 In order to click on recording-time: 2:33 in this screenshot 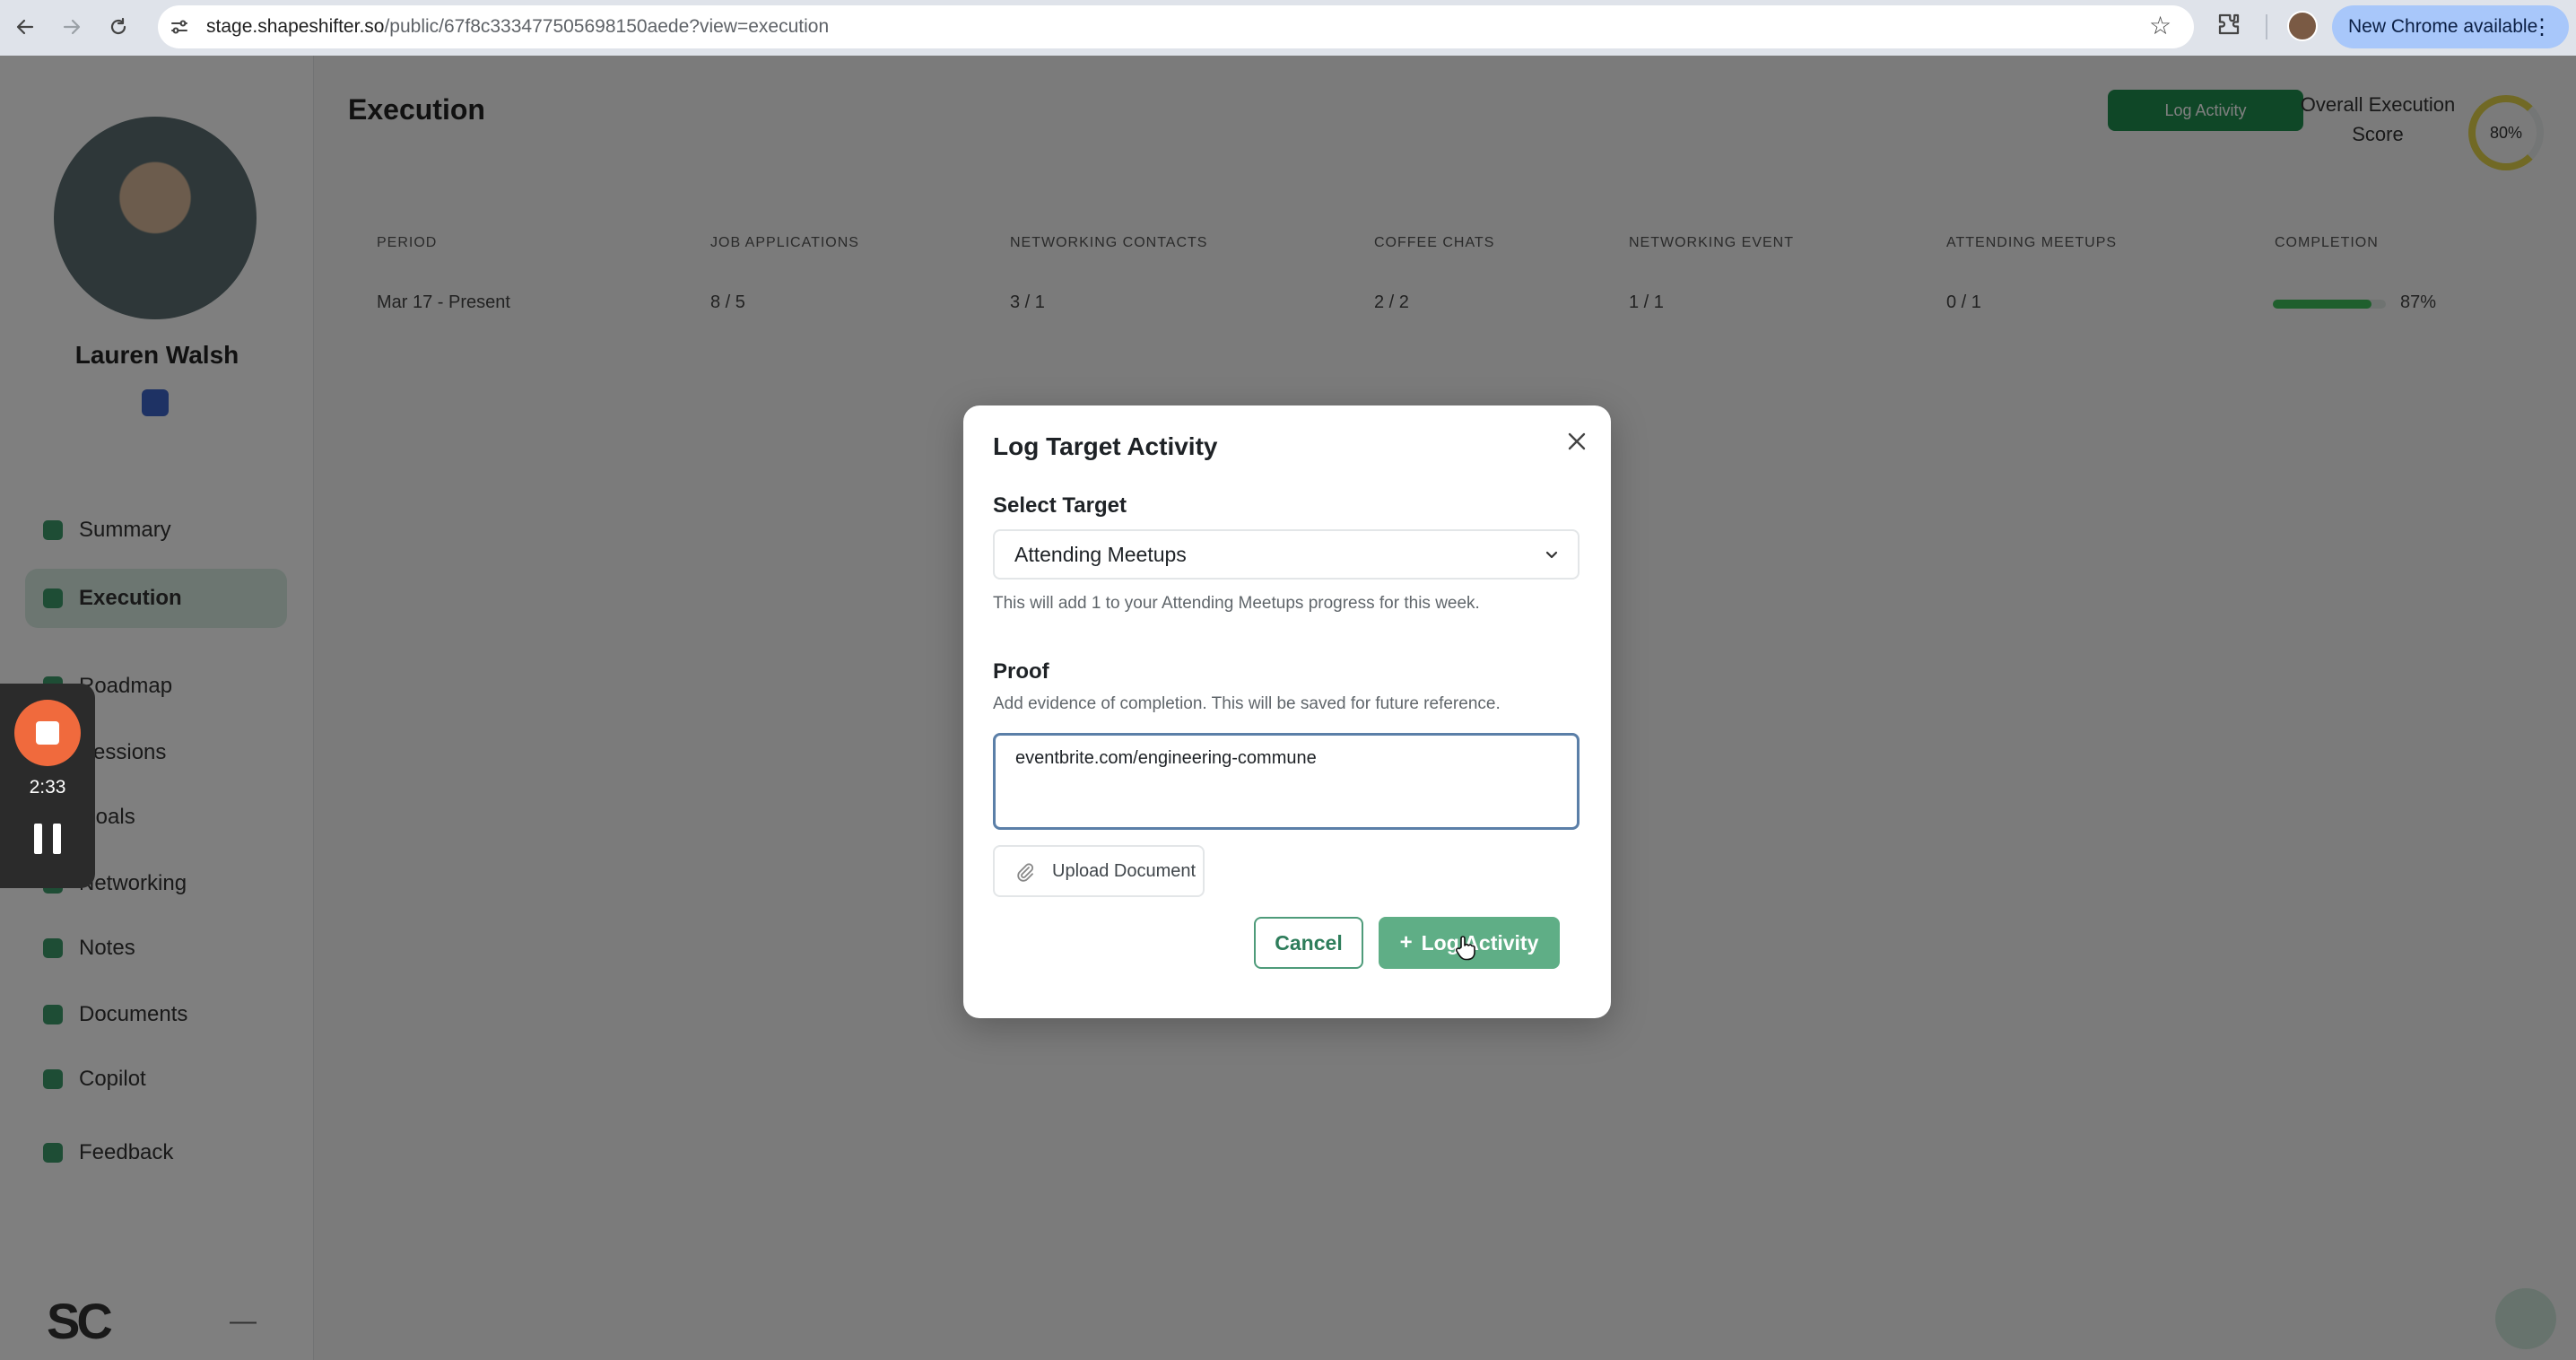, I will do `click(47, 787)`.